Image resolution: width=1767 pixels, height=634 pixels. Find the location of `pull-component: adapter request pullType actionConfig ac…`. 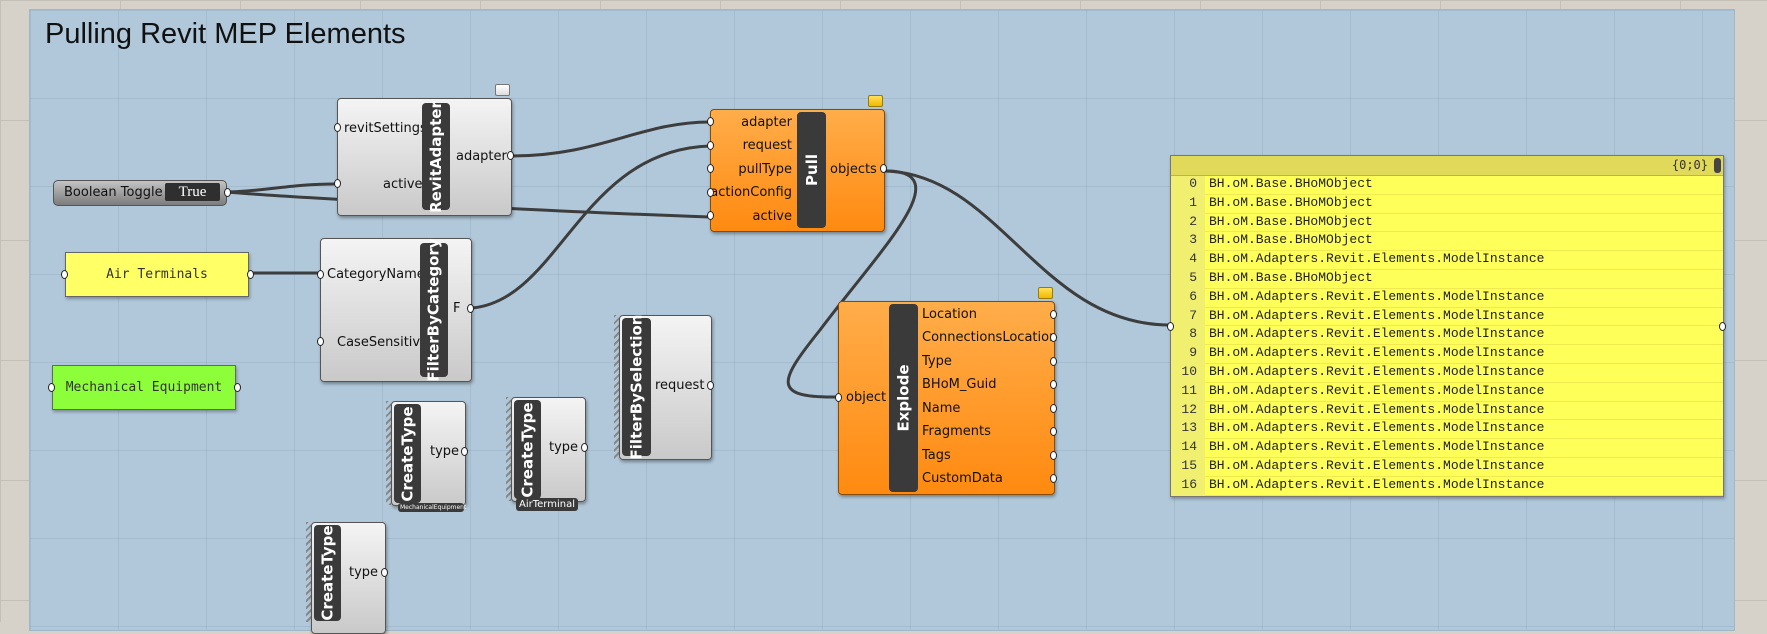

pull-component: adapter request pullType actionConfig ac… is located at coordinates (797, 170).